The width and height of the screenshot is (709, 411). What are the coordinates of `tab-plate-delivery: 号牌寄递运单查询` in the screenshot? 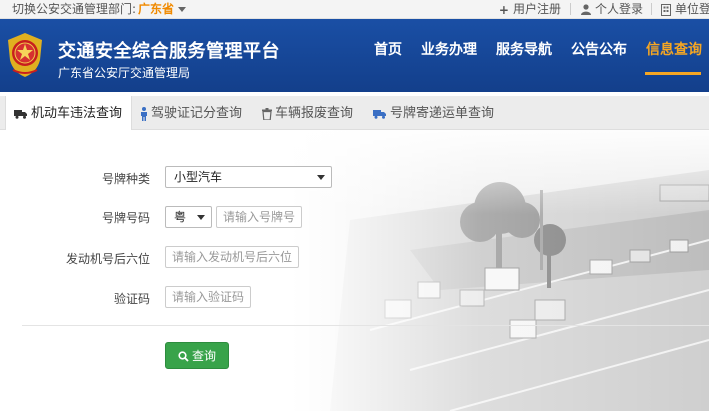 It's located at (433, 112).